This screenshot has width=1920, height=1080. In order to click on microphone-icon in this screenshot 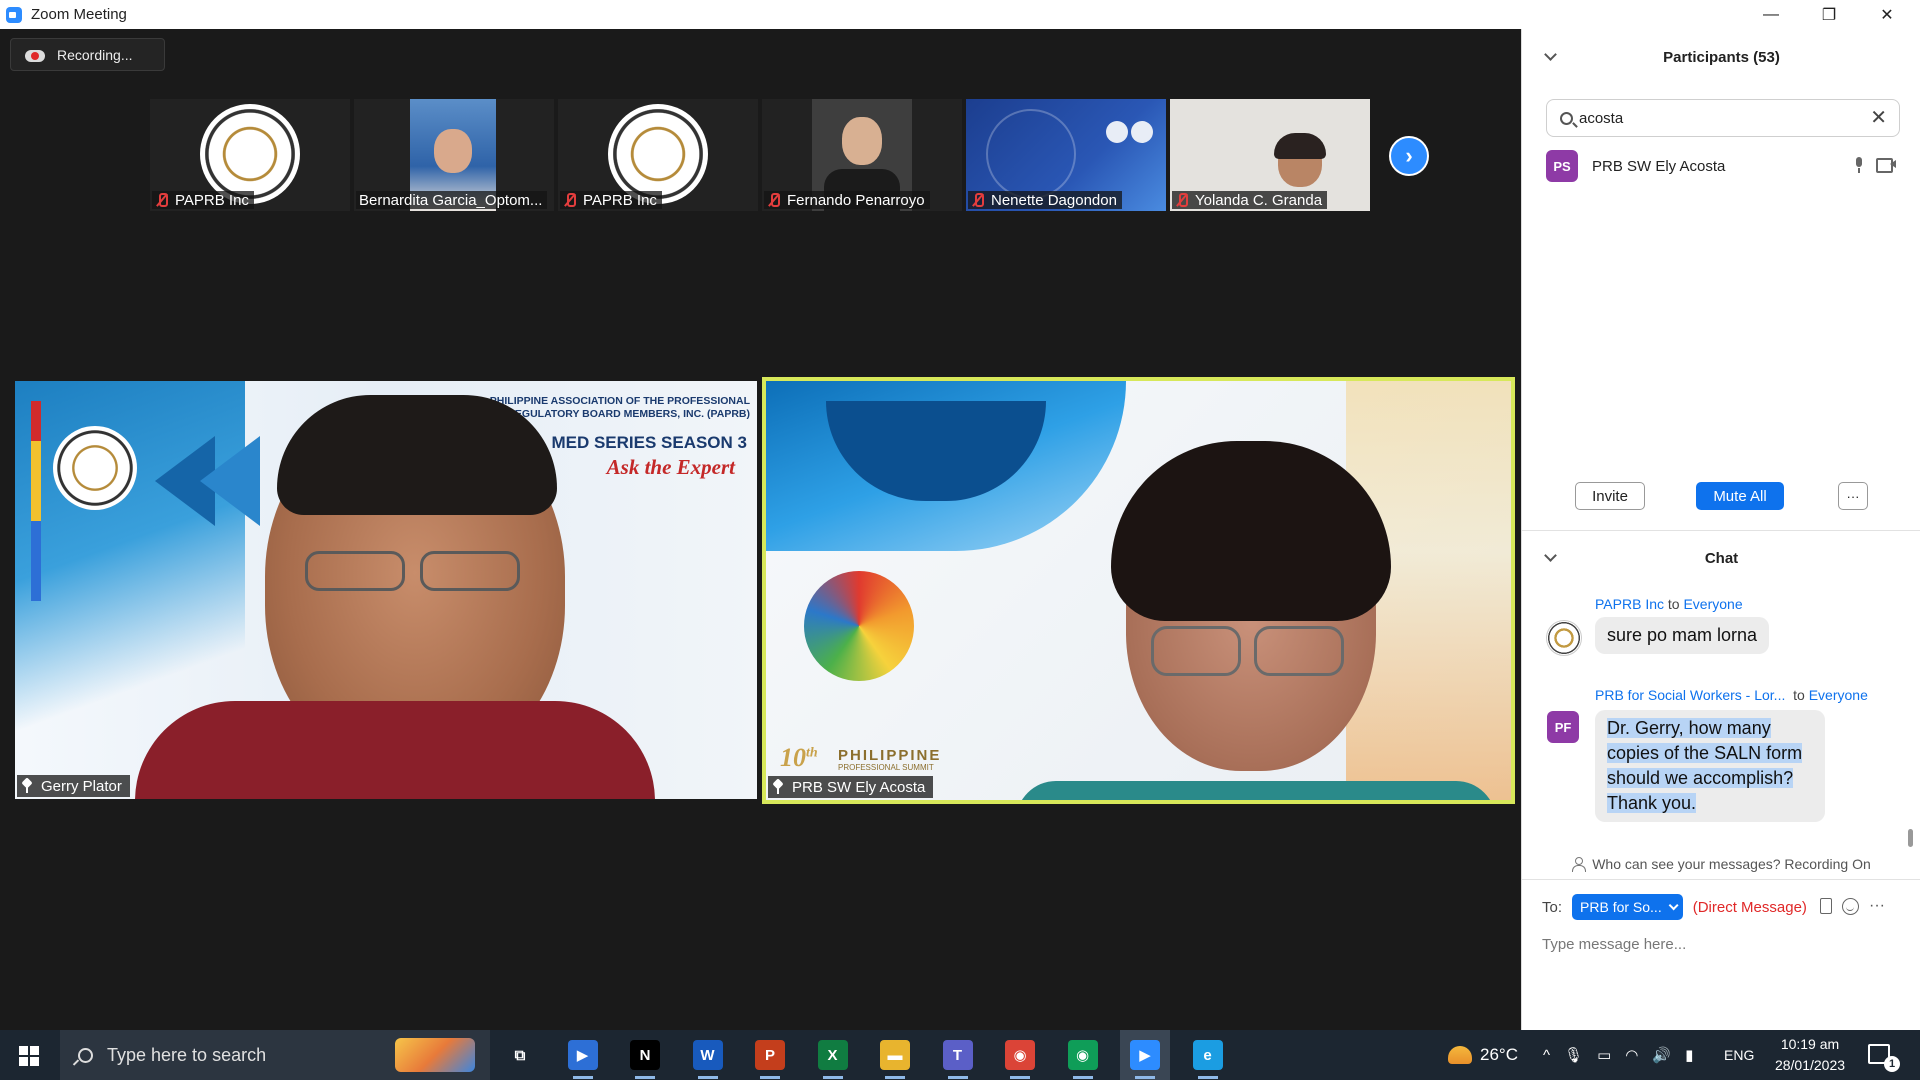, I will do `click(1859, 165)`.